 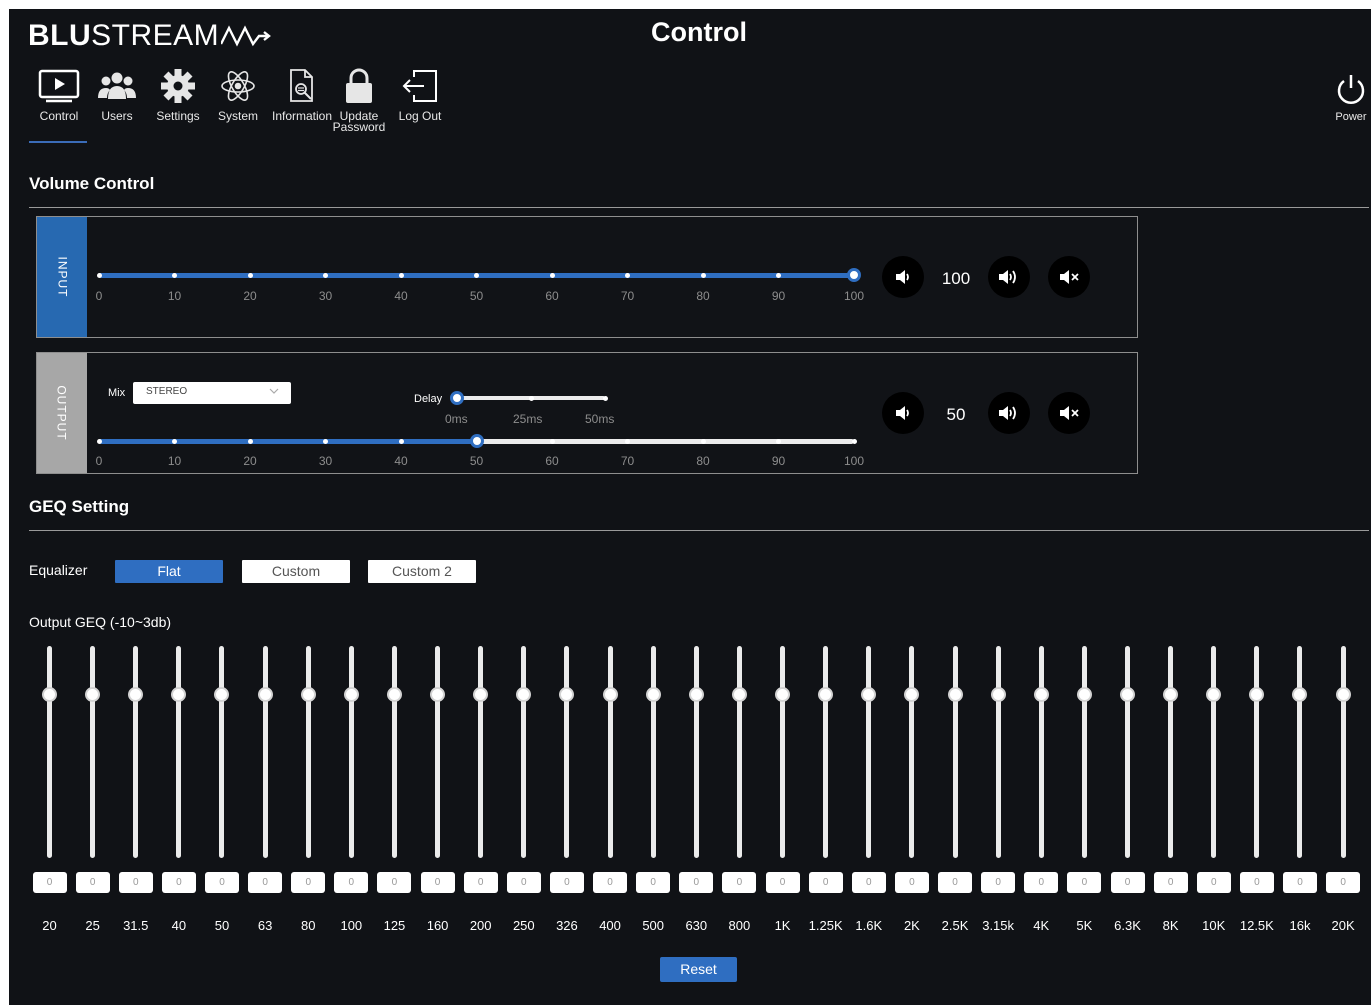 I want to click on slider-track, so click(x=476, y=441).